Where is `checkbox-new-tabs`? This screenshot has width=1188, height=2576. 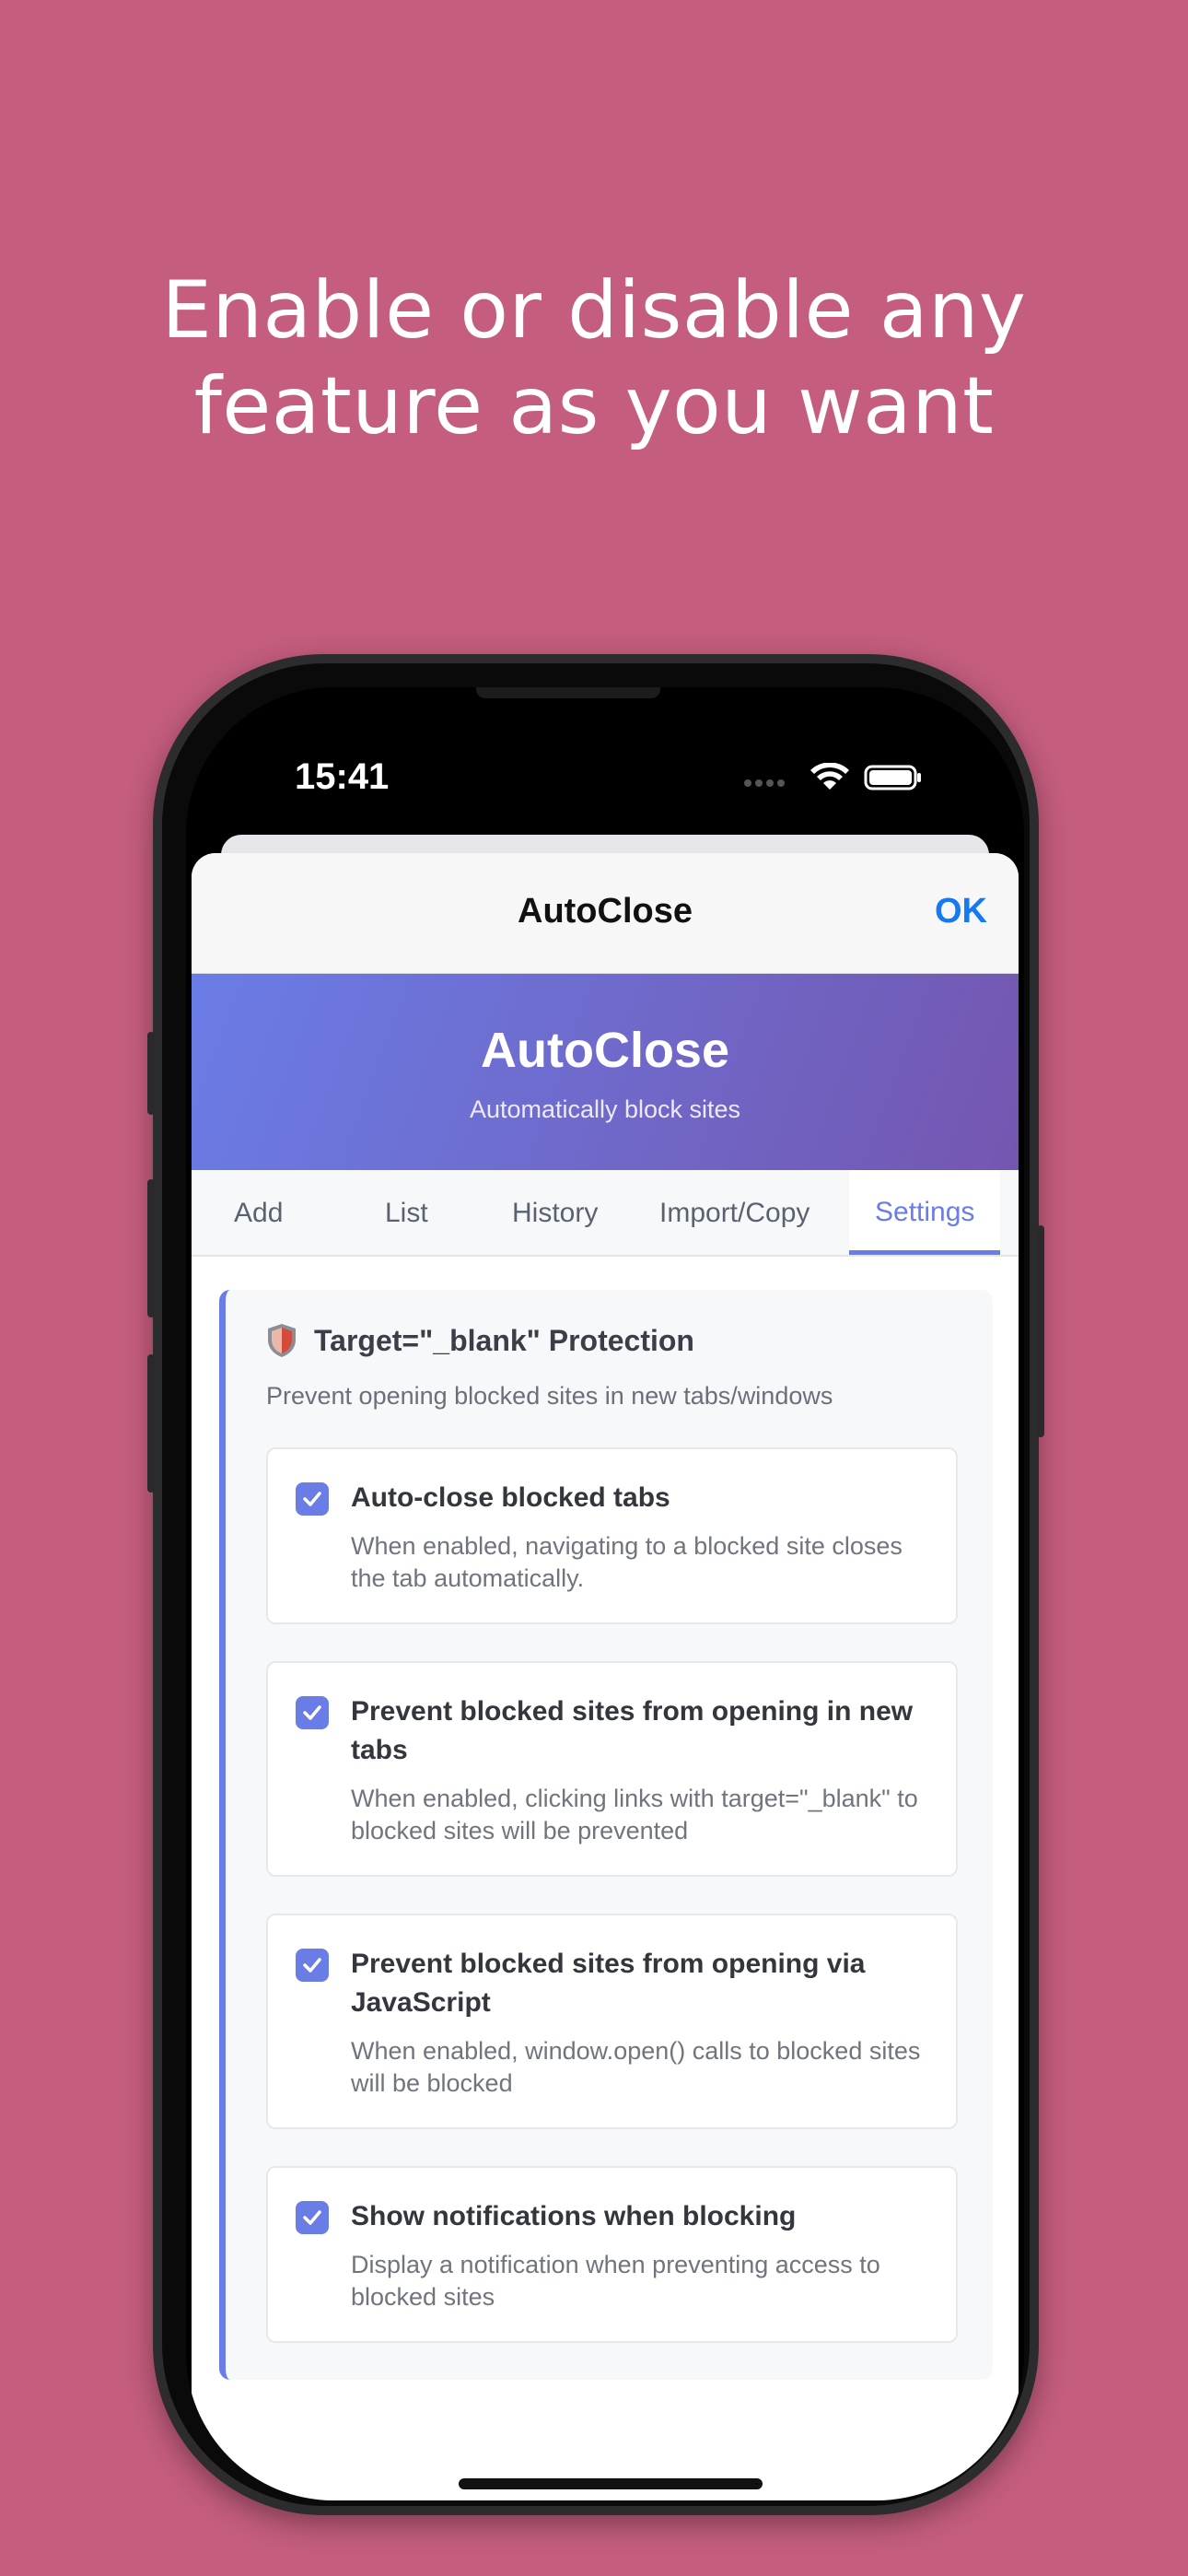
checkbox-new-tabs is located at coordinates (312, 1712).